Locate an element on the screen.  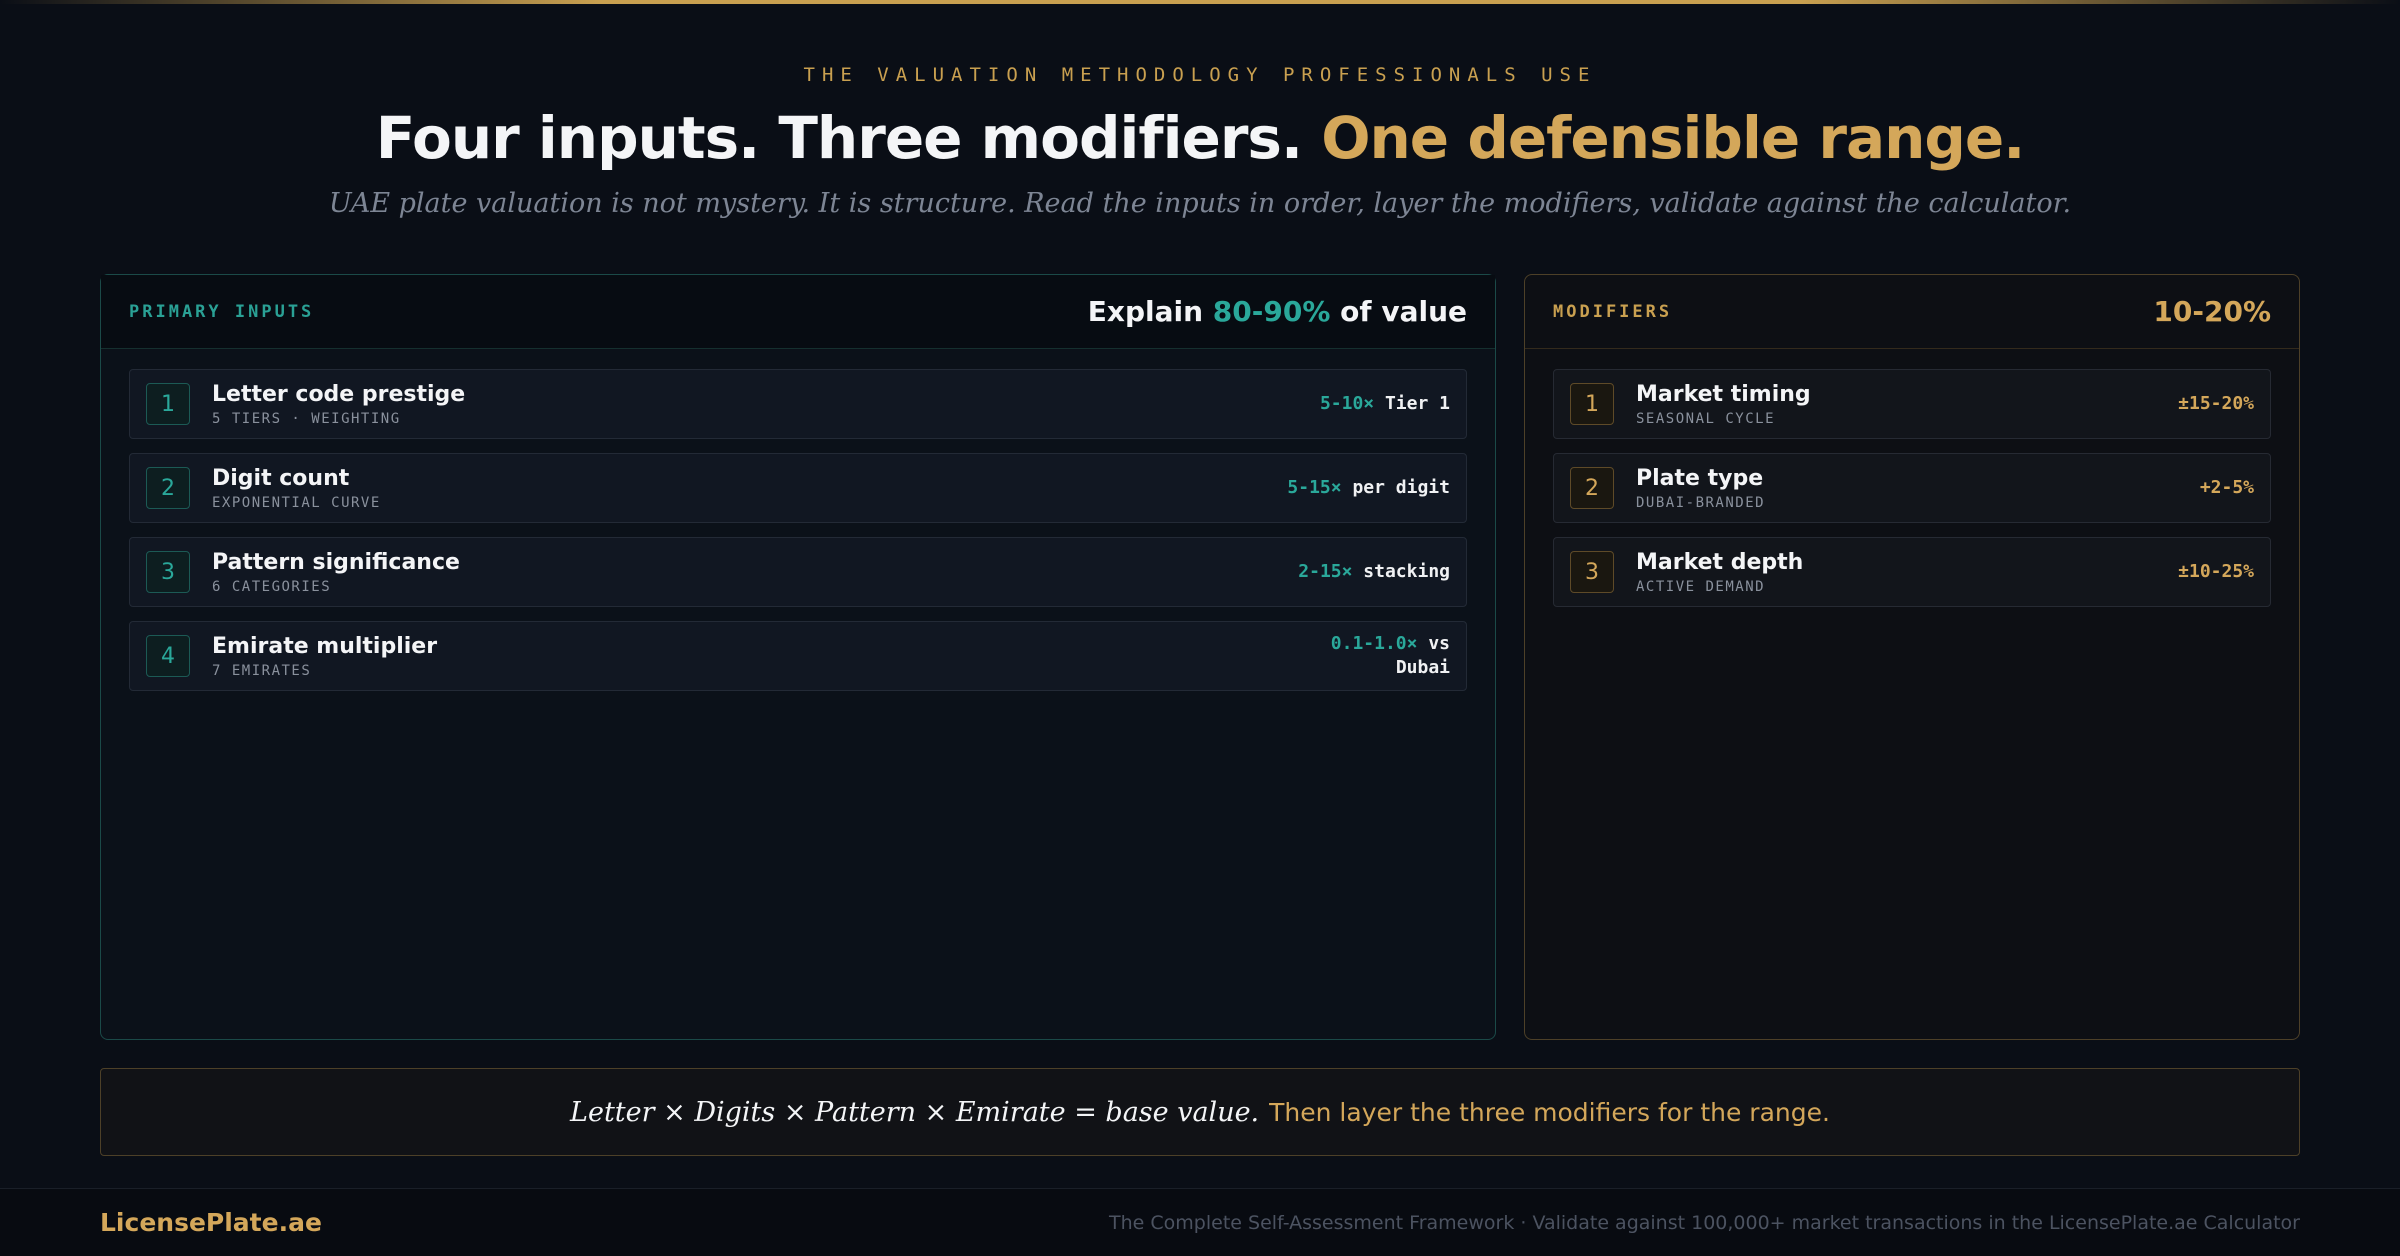
row-value: 5-10× Tier 1 is located at coordinates (1384, 403).